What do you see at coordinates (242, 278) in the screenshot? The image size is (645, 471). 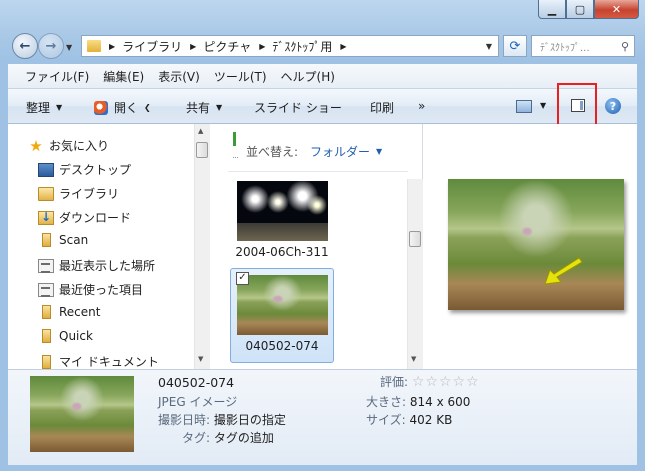 I see `checkbox: ✓` at bounding box center [242, 278].